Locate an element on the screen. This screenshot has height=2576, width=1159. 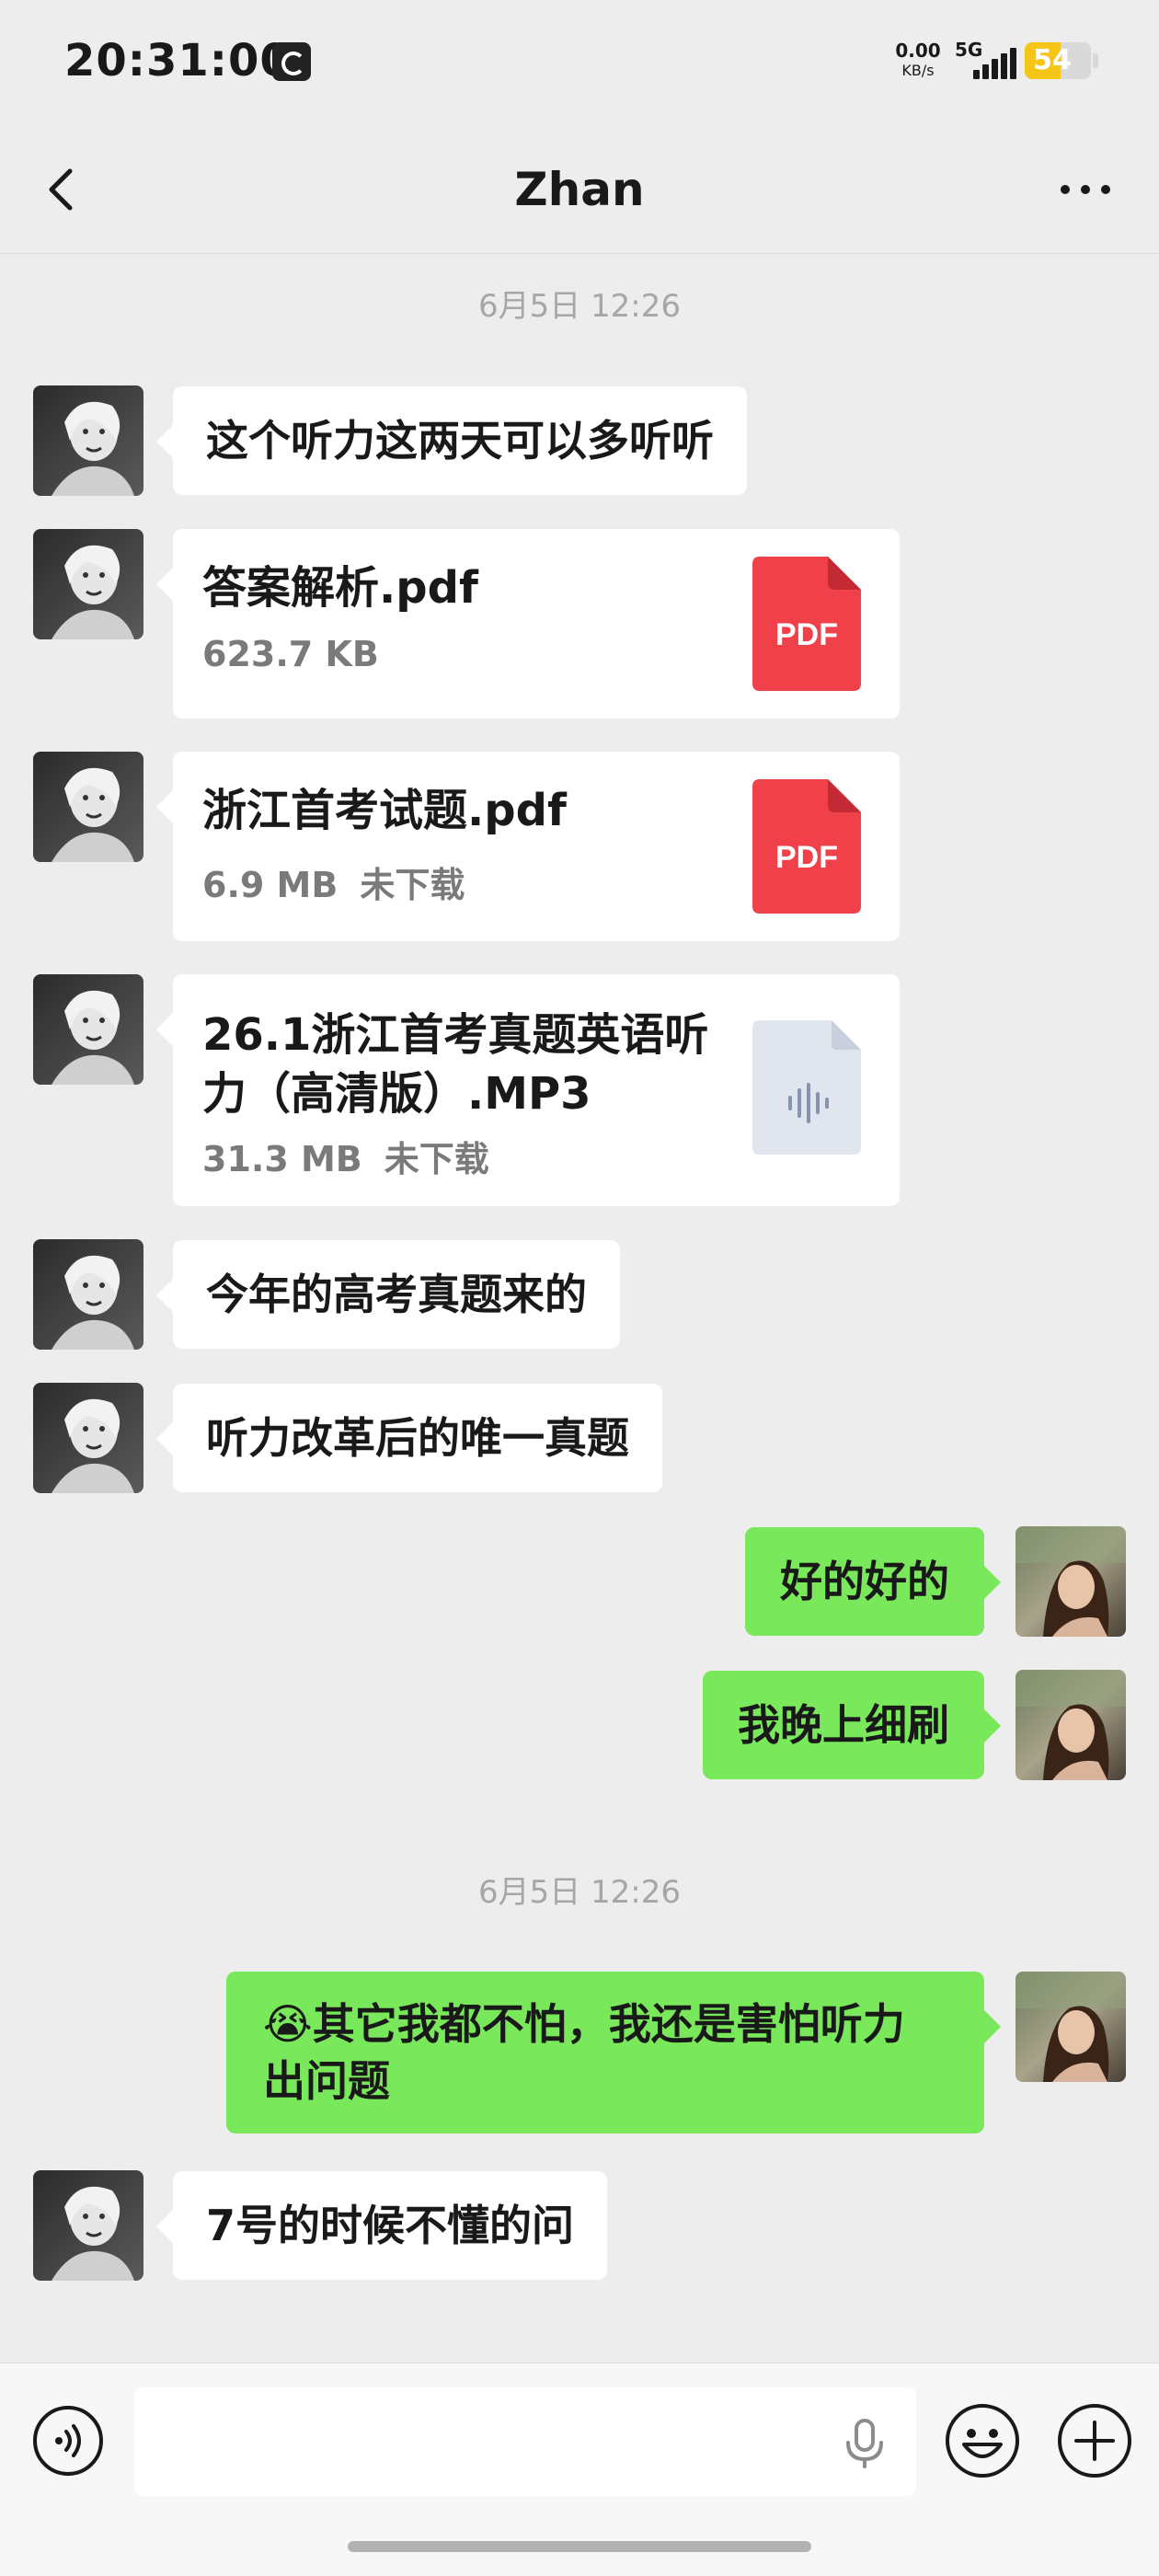
audio-file-icon is located at coordinates (806, 1087).